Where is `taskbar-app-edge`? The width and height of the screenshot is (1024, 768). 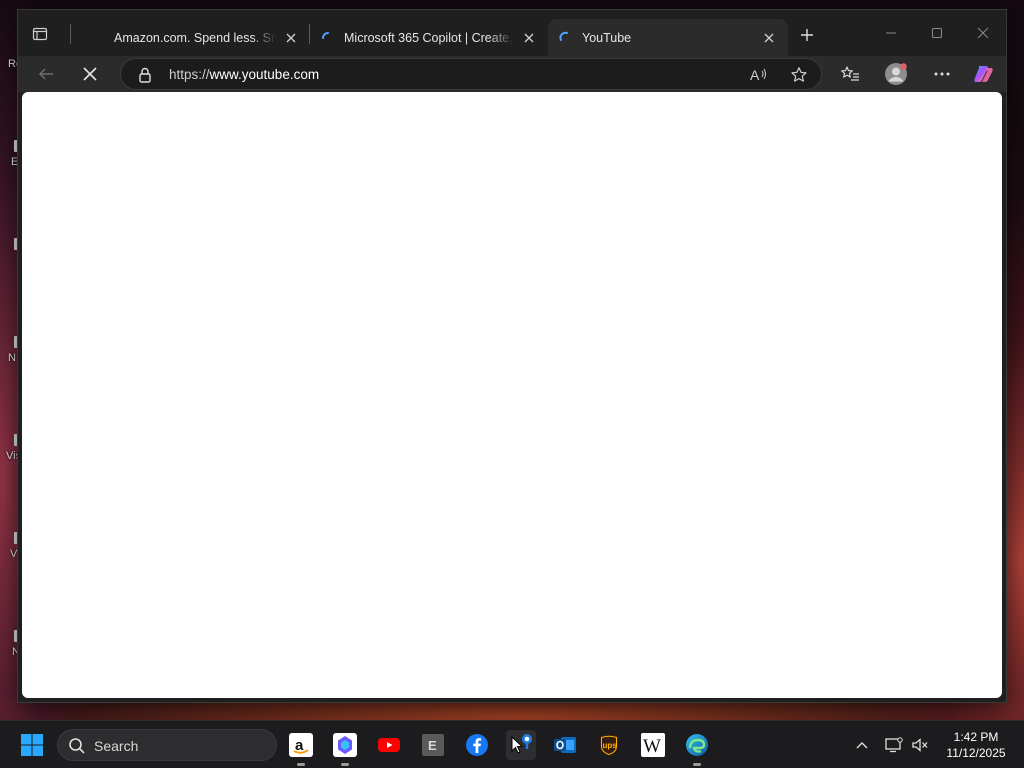 taskbar-app-edge is located at coordinates (697, 748).